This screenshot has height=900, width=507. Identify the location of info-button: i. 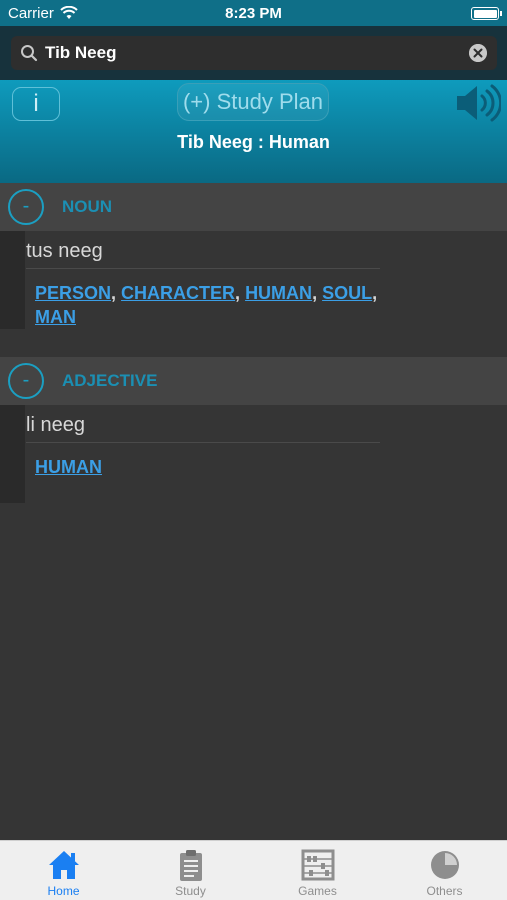
(36, 104).